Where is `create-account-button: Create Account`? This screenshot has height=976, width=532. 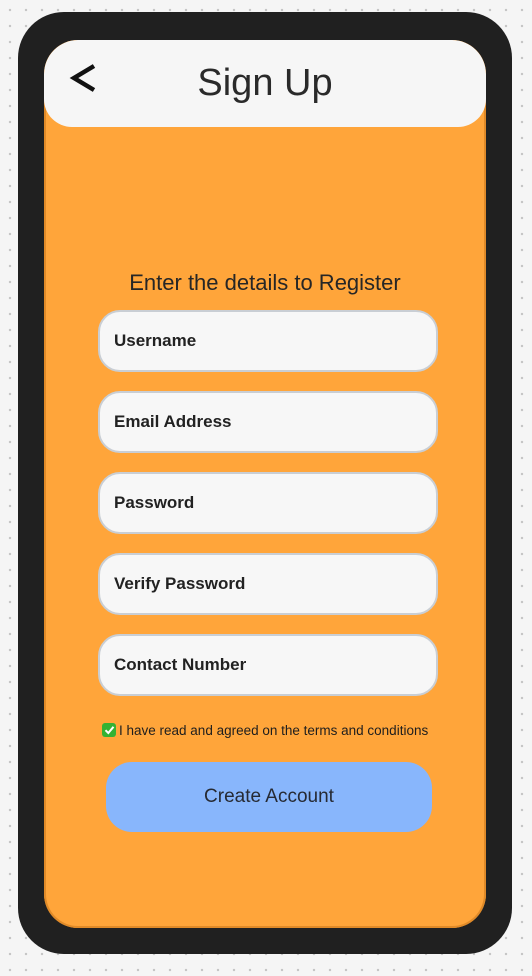 create-account-button: Create Account is located at coordinates (269, 797).